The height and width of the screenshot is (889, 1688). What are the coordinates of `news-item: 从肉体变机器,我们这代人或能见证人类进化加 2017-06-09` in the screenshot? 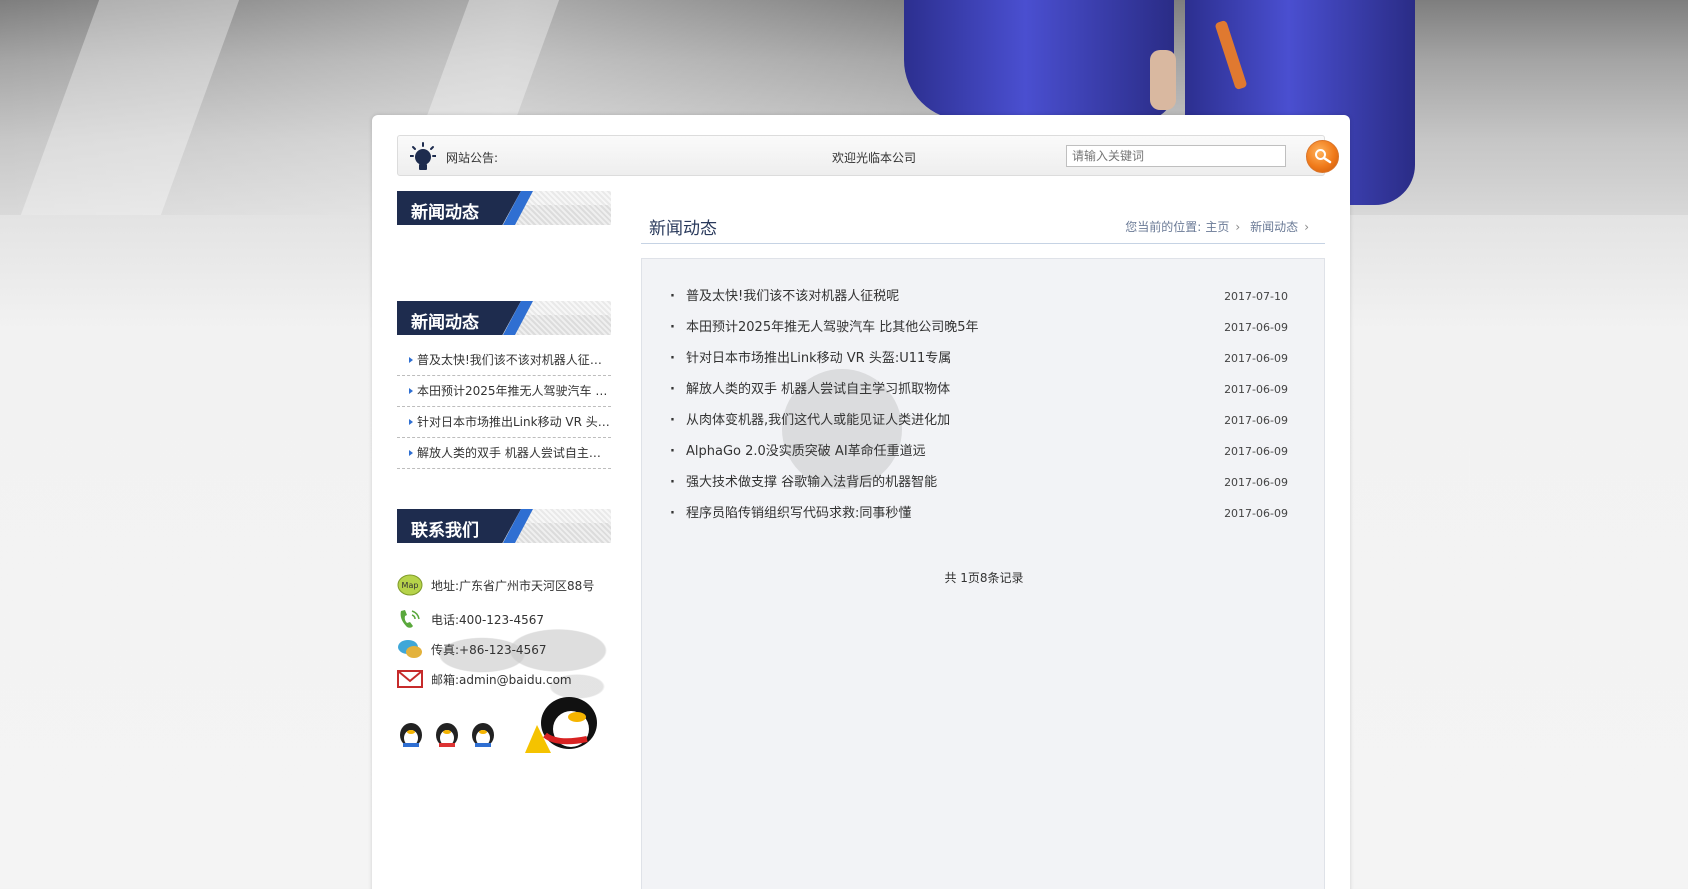 It's located at (977, 420).